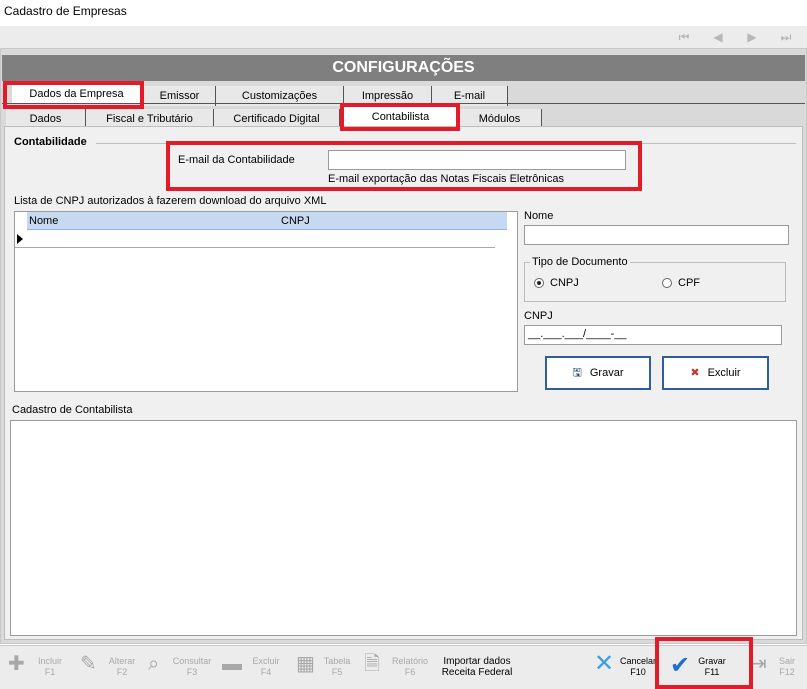 Image resolution: width=807 pixels, height=689 pixels. I want to click on cancelar-shortcut: F10, so click(638, 672).